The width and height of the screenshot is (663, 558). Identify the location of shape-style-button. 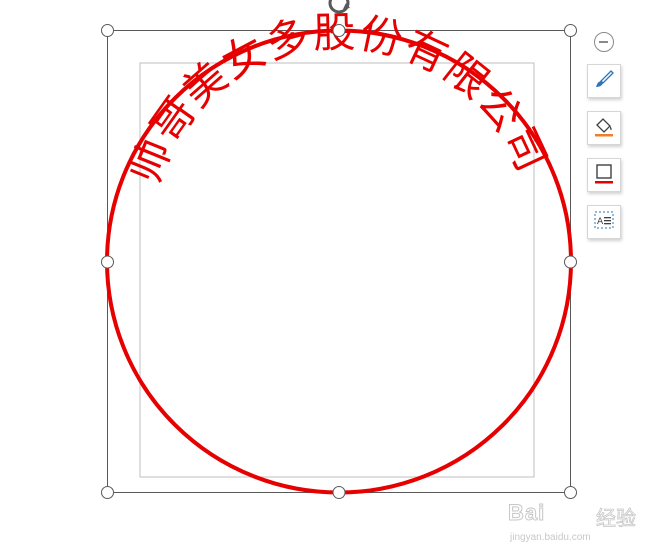
(604, 81).